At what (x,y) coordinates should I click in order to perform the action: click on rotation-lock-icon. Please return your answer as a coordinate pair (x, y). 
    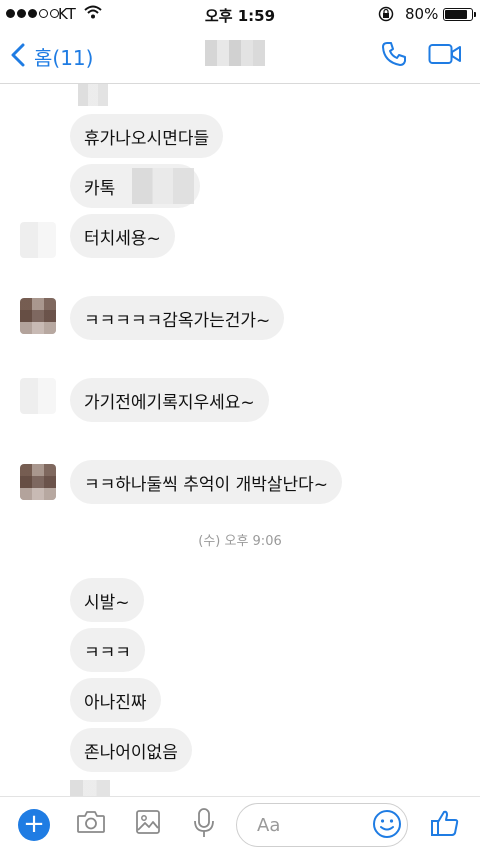
    Looking at the image, I should click on (386, 14).